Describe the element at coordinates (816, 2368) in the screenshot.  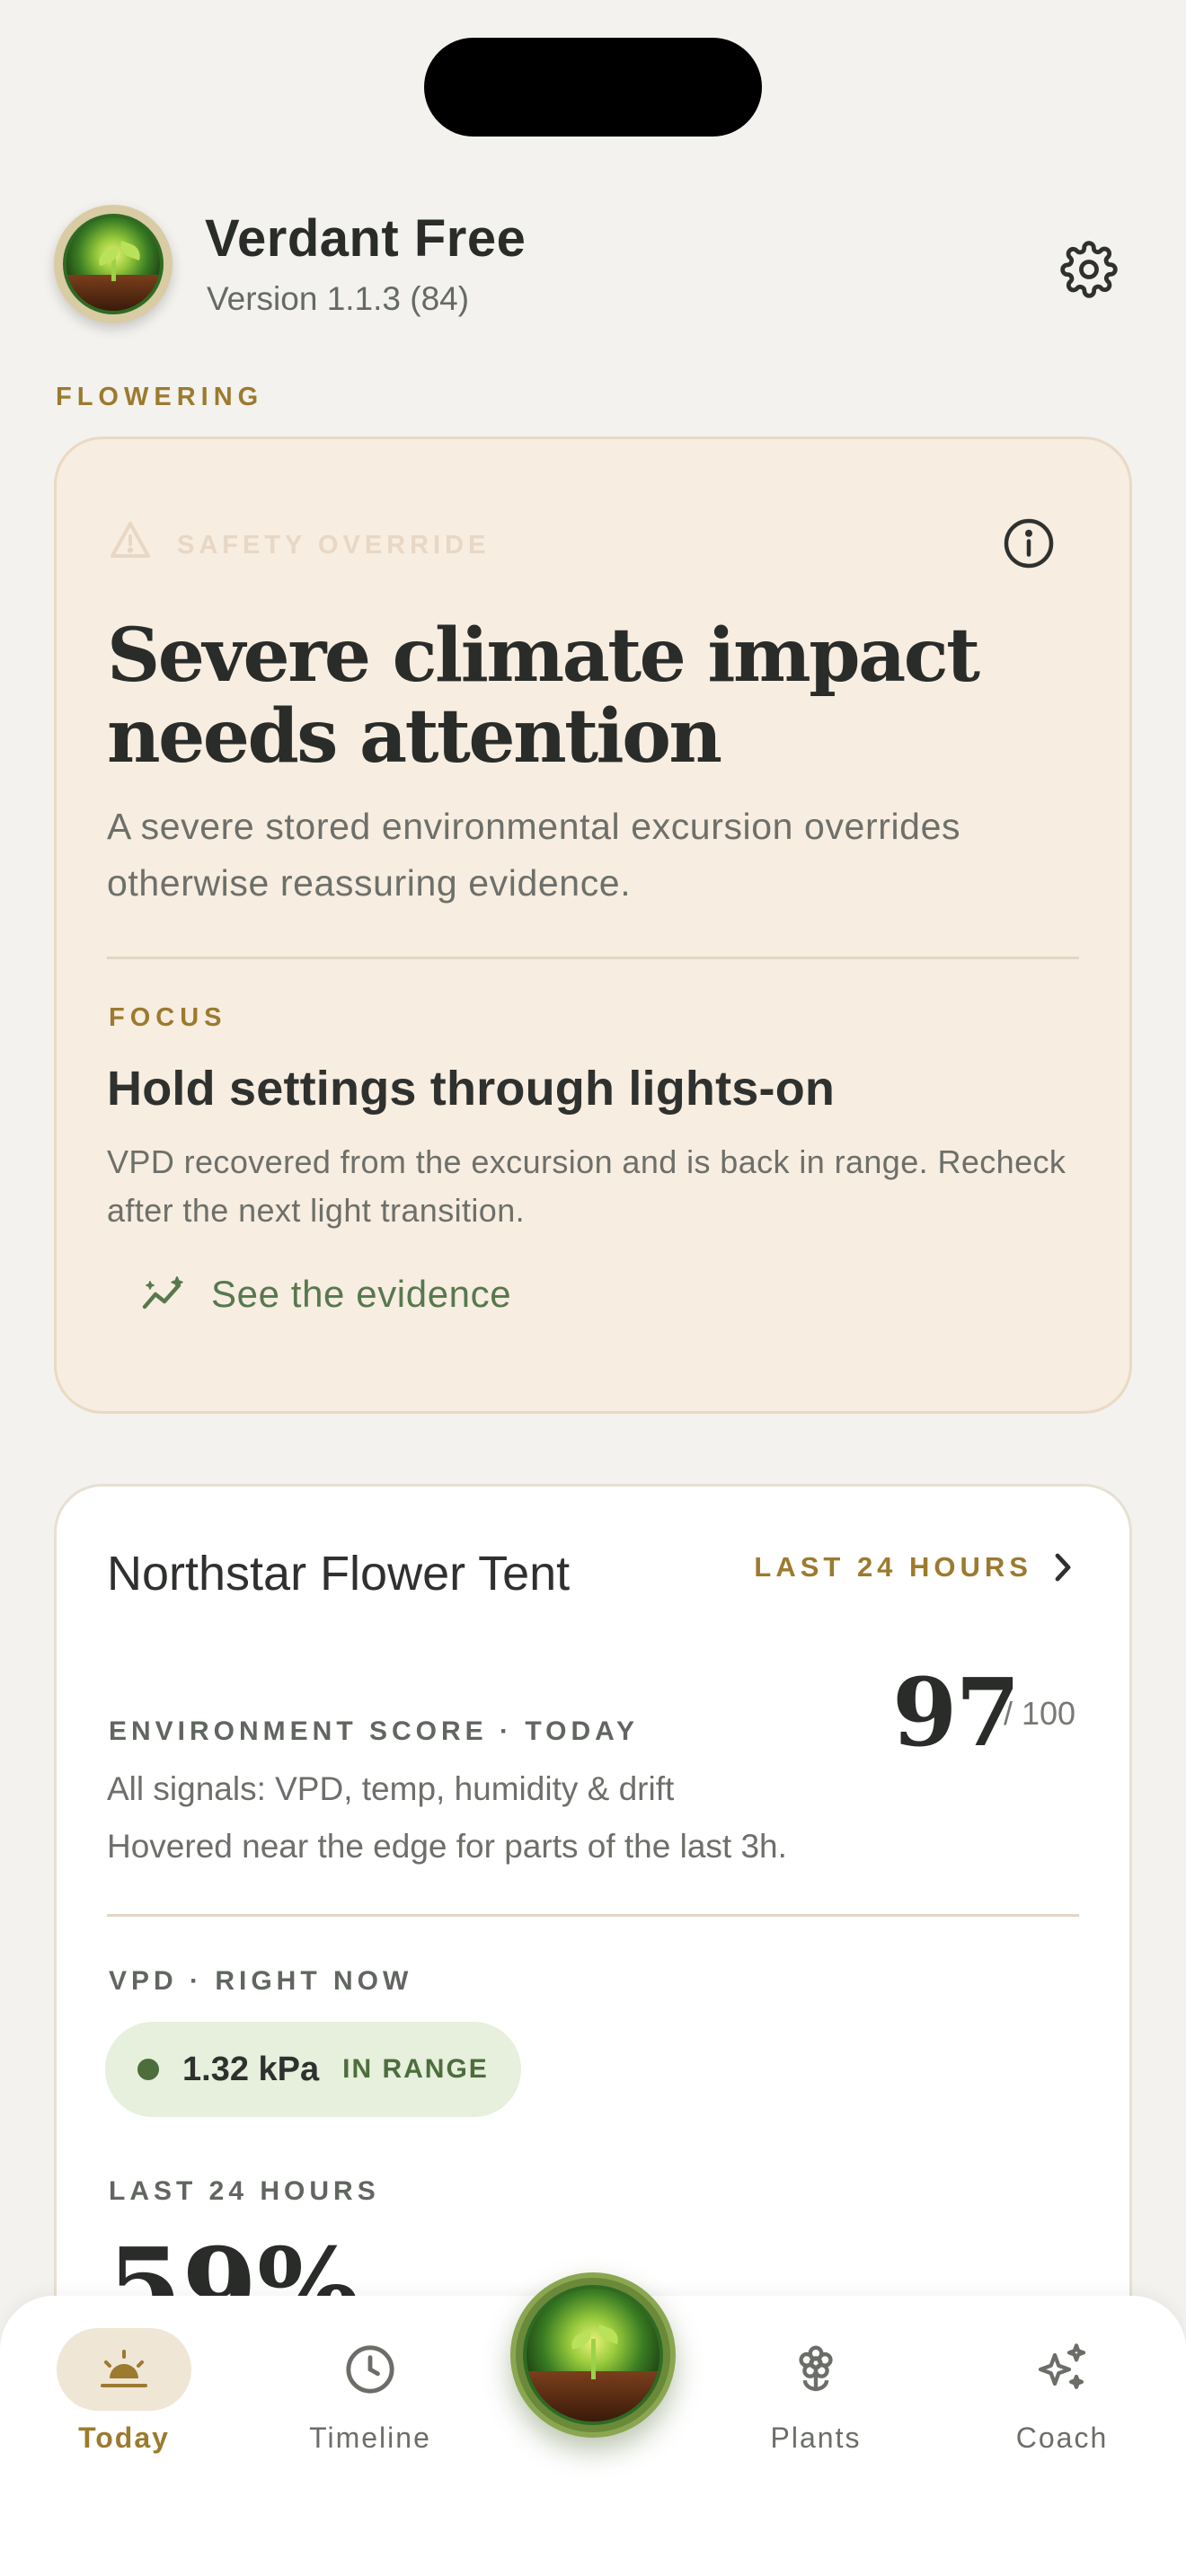
I see `flower-icon` at that location.